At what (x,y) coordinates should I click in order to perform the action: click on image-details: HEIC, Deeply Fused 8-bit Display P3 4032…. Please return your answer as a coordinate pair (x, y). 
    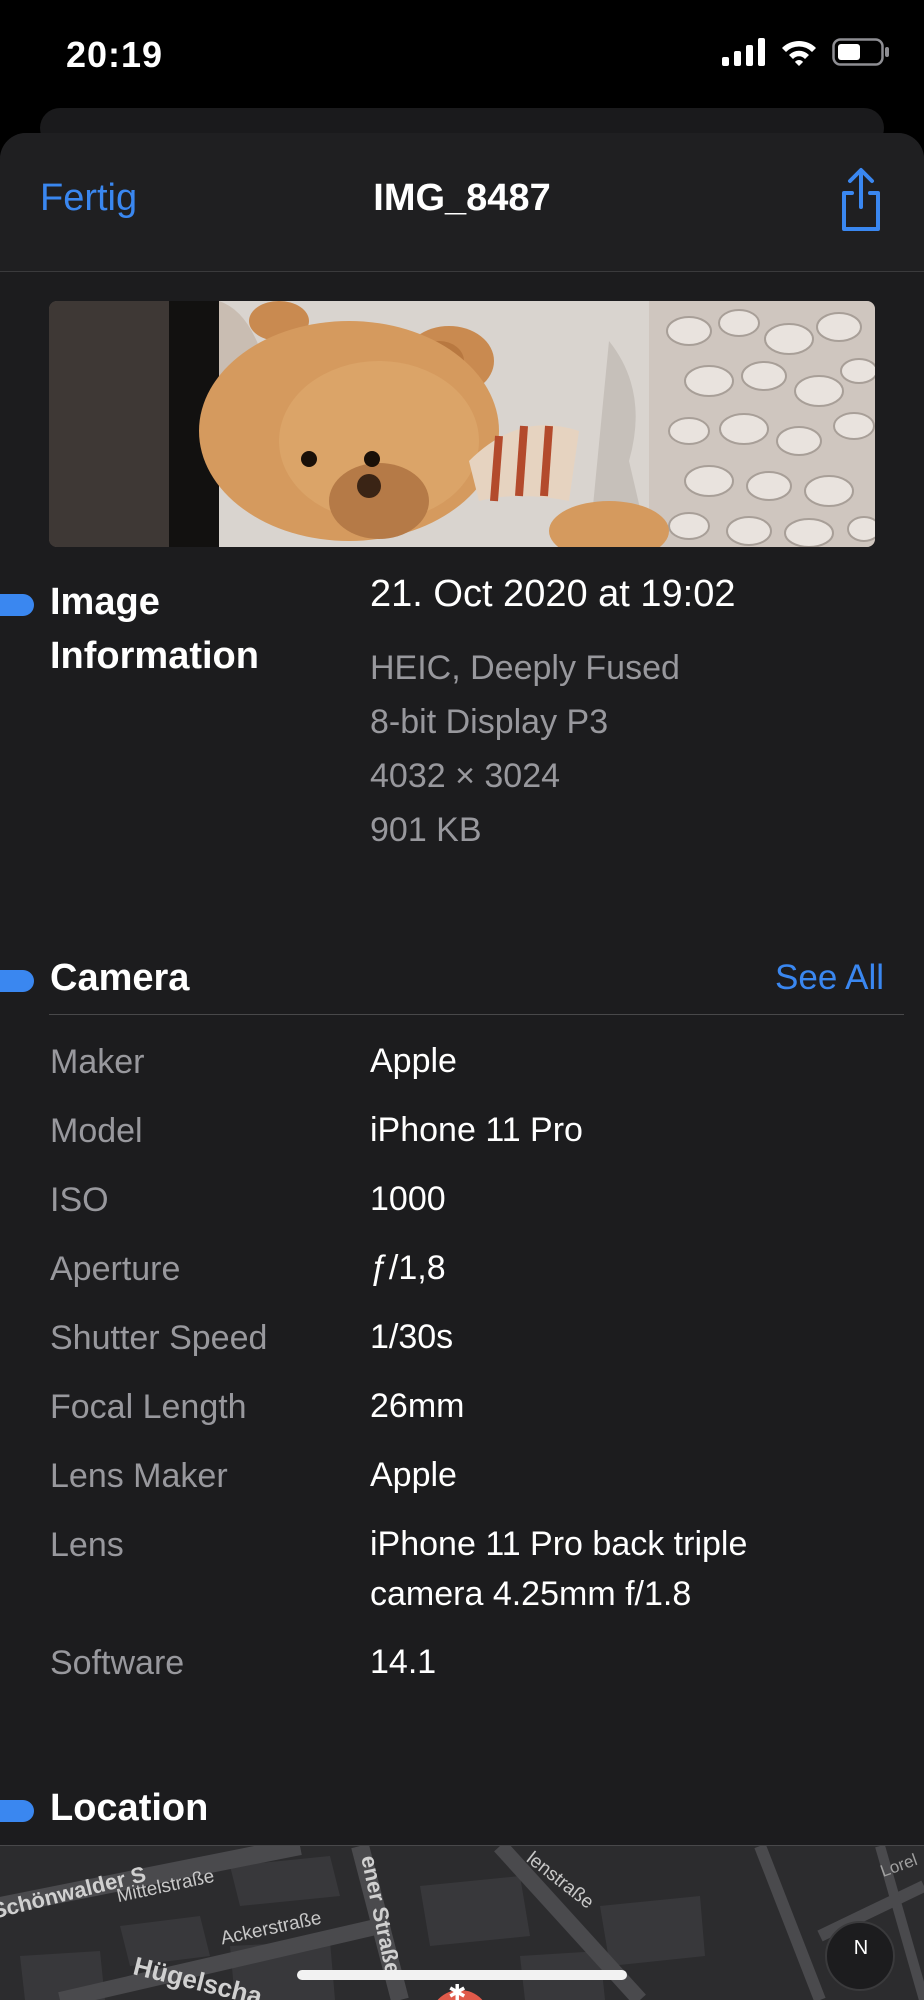
    Looking at the image, I should click on (525, 749).